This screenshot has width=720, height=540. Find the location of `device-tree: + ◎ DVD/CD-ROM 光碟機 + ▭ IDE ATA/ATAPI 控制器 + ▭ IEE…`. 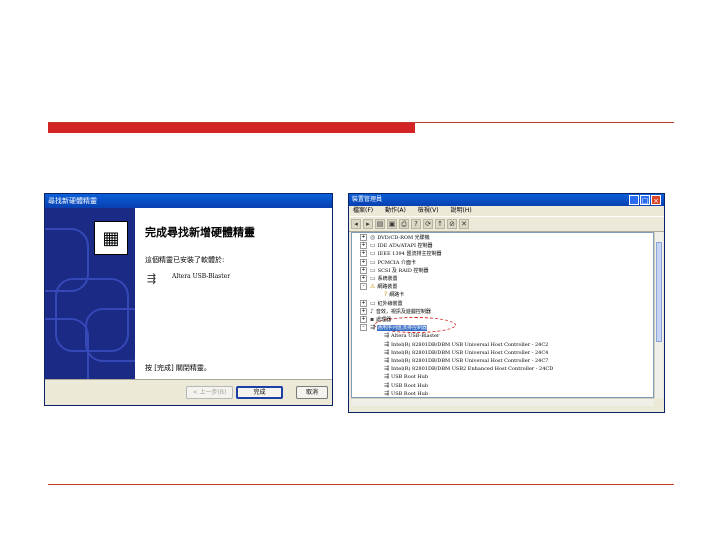

device-tree: + ◎ DVD/CD-ROM 光碟機 + ▭ IDE ATA/ATAPI 控制器 + ▭ IEE… is located at coordinates (502, 315).